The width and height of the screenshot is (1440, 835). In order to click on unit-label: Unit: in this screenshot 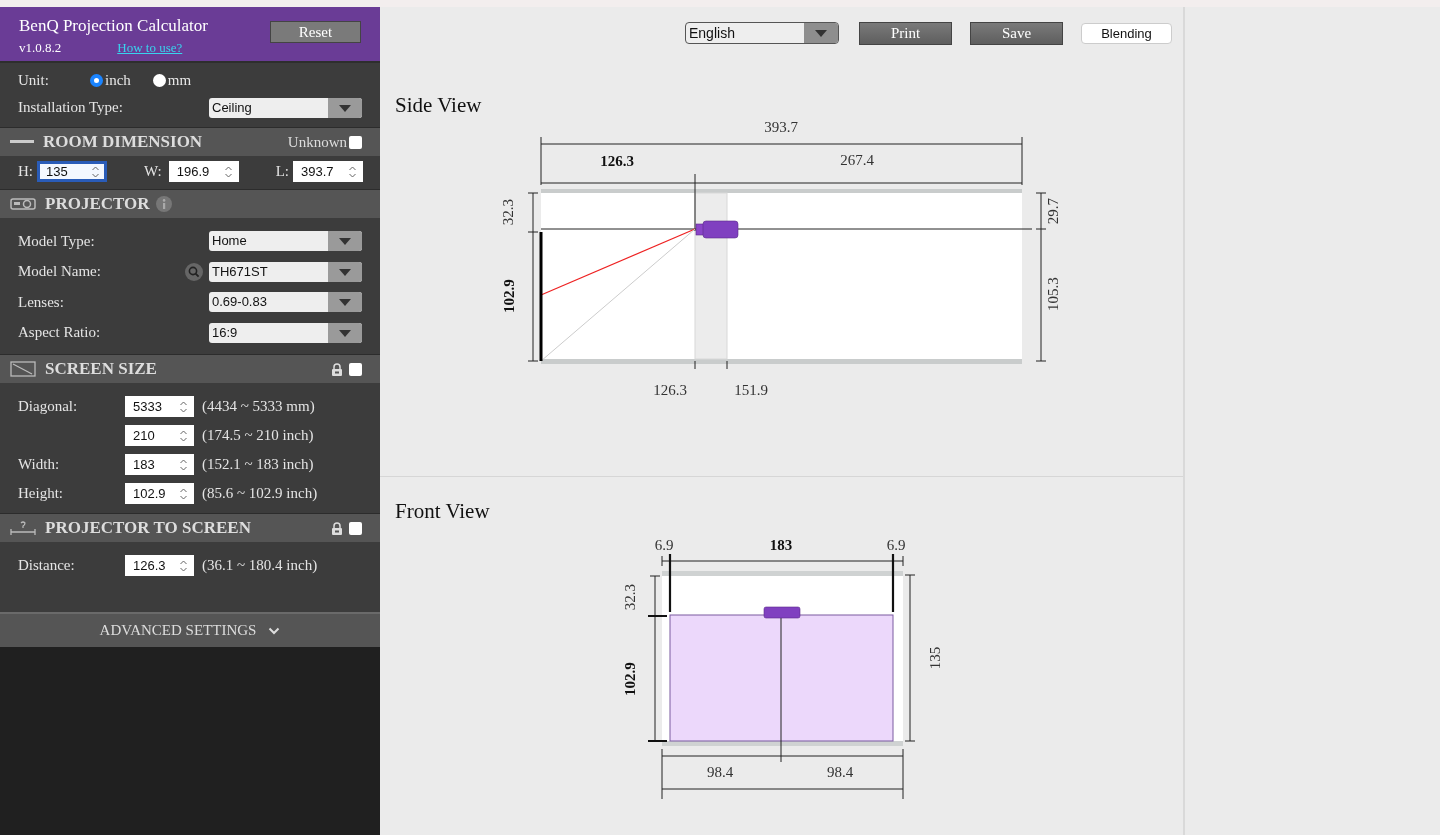, I will do `click(34, 80)`.